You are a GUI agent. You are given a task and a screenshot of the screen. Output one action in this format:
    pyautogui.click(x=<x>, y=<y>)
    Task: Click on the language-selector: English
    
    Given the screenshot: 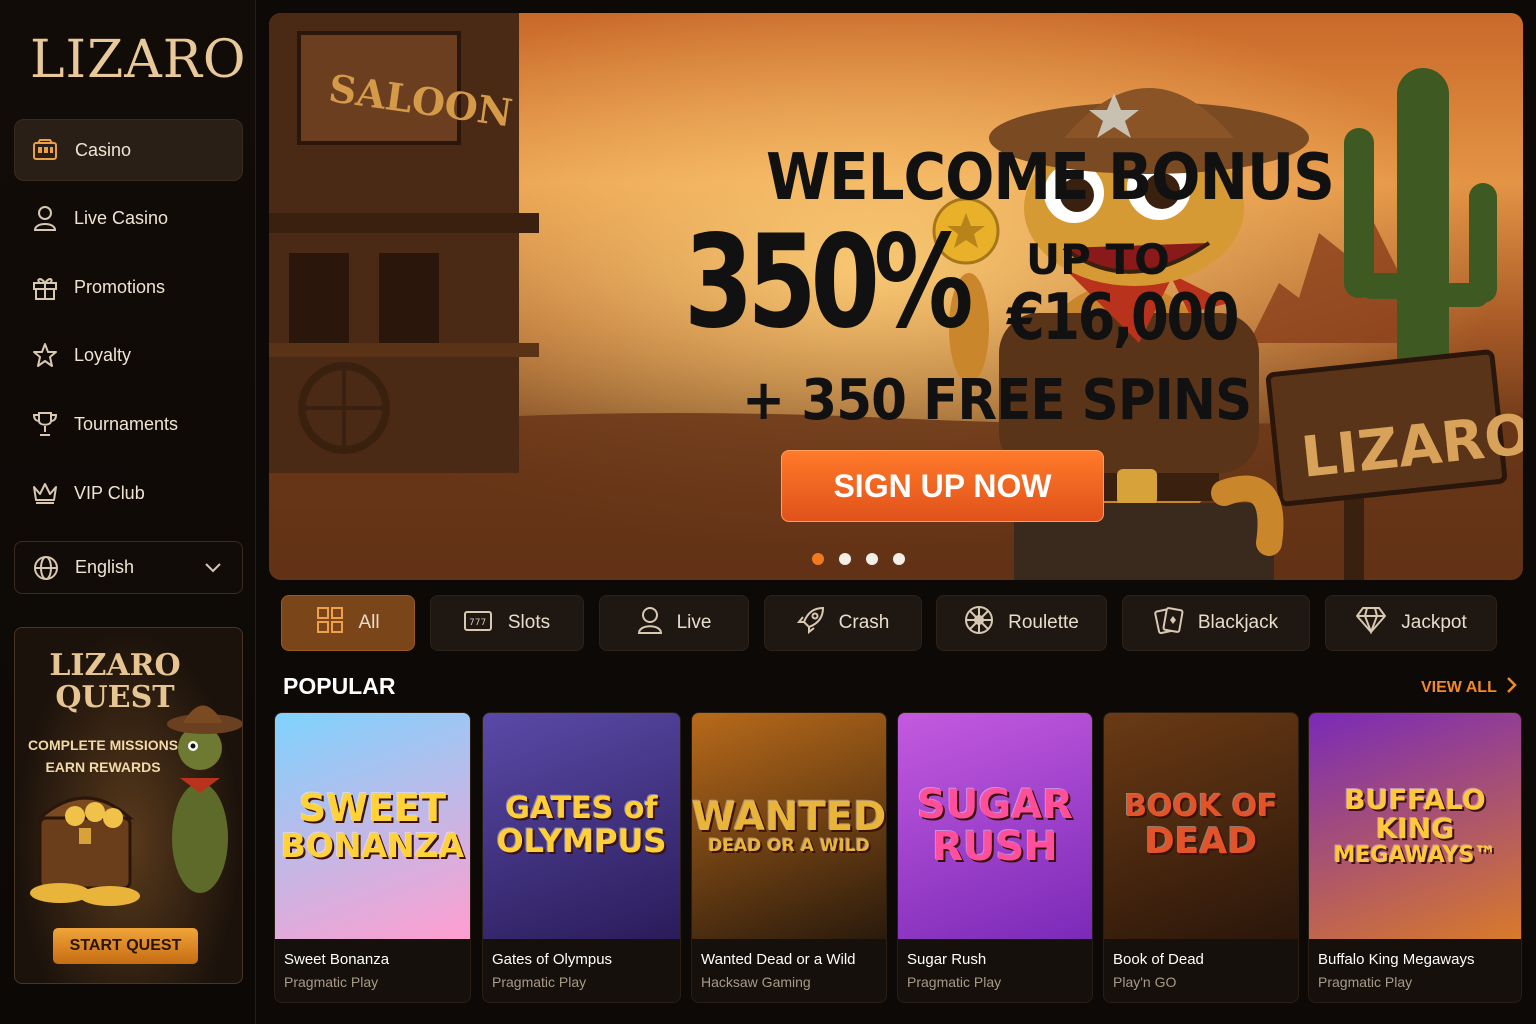 What is the action you would take?
    pyautogui.click(x=128, y=567)
    